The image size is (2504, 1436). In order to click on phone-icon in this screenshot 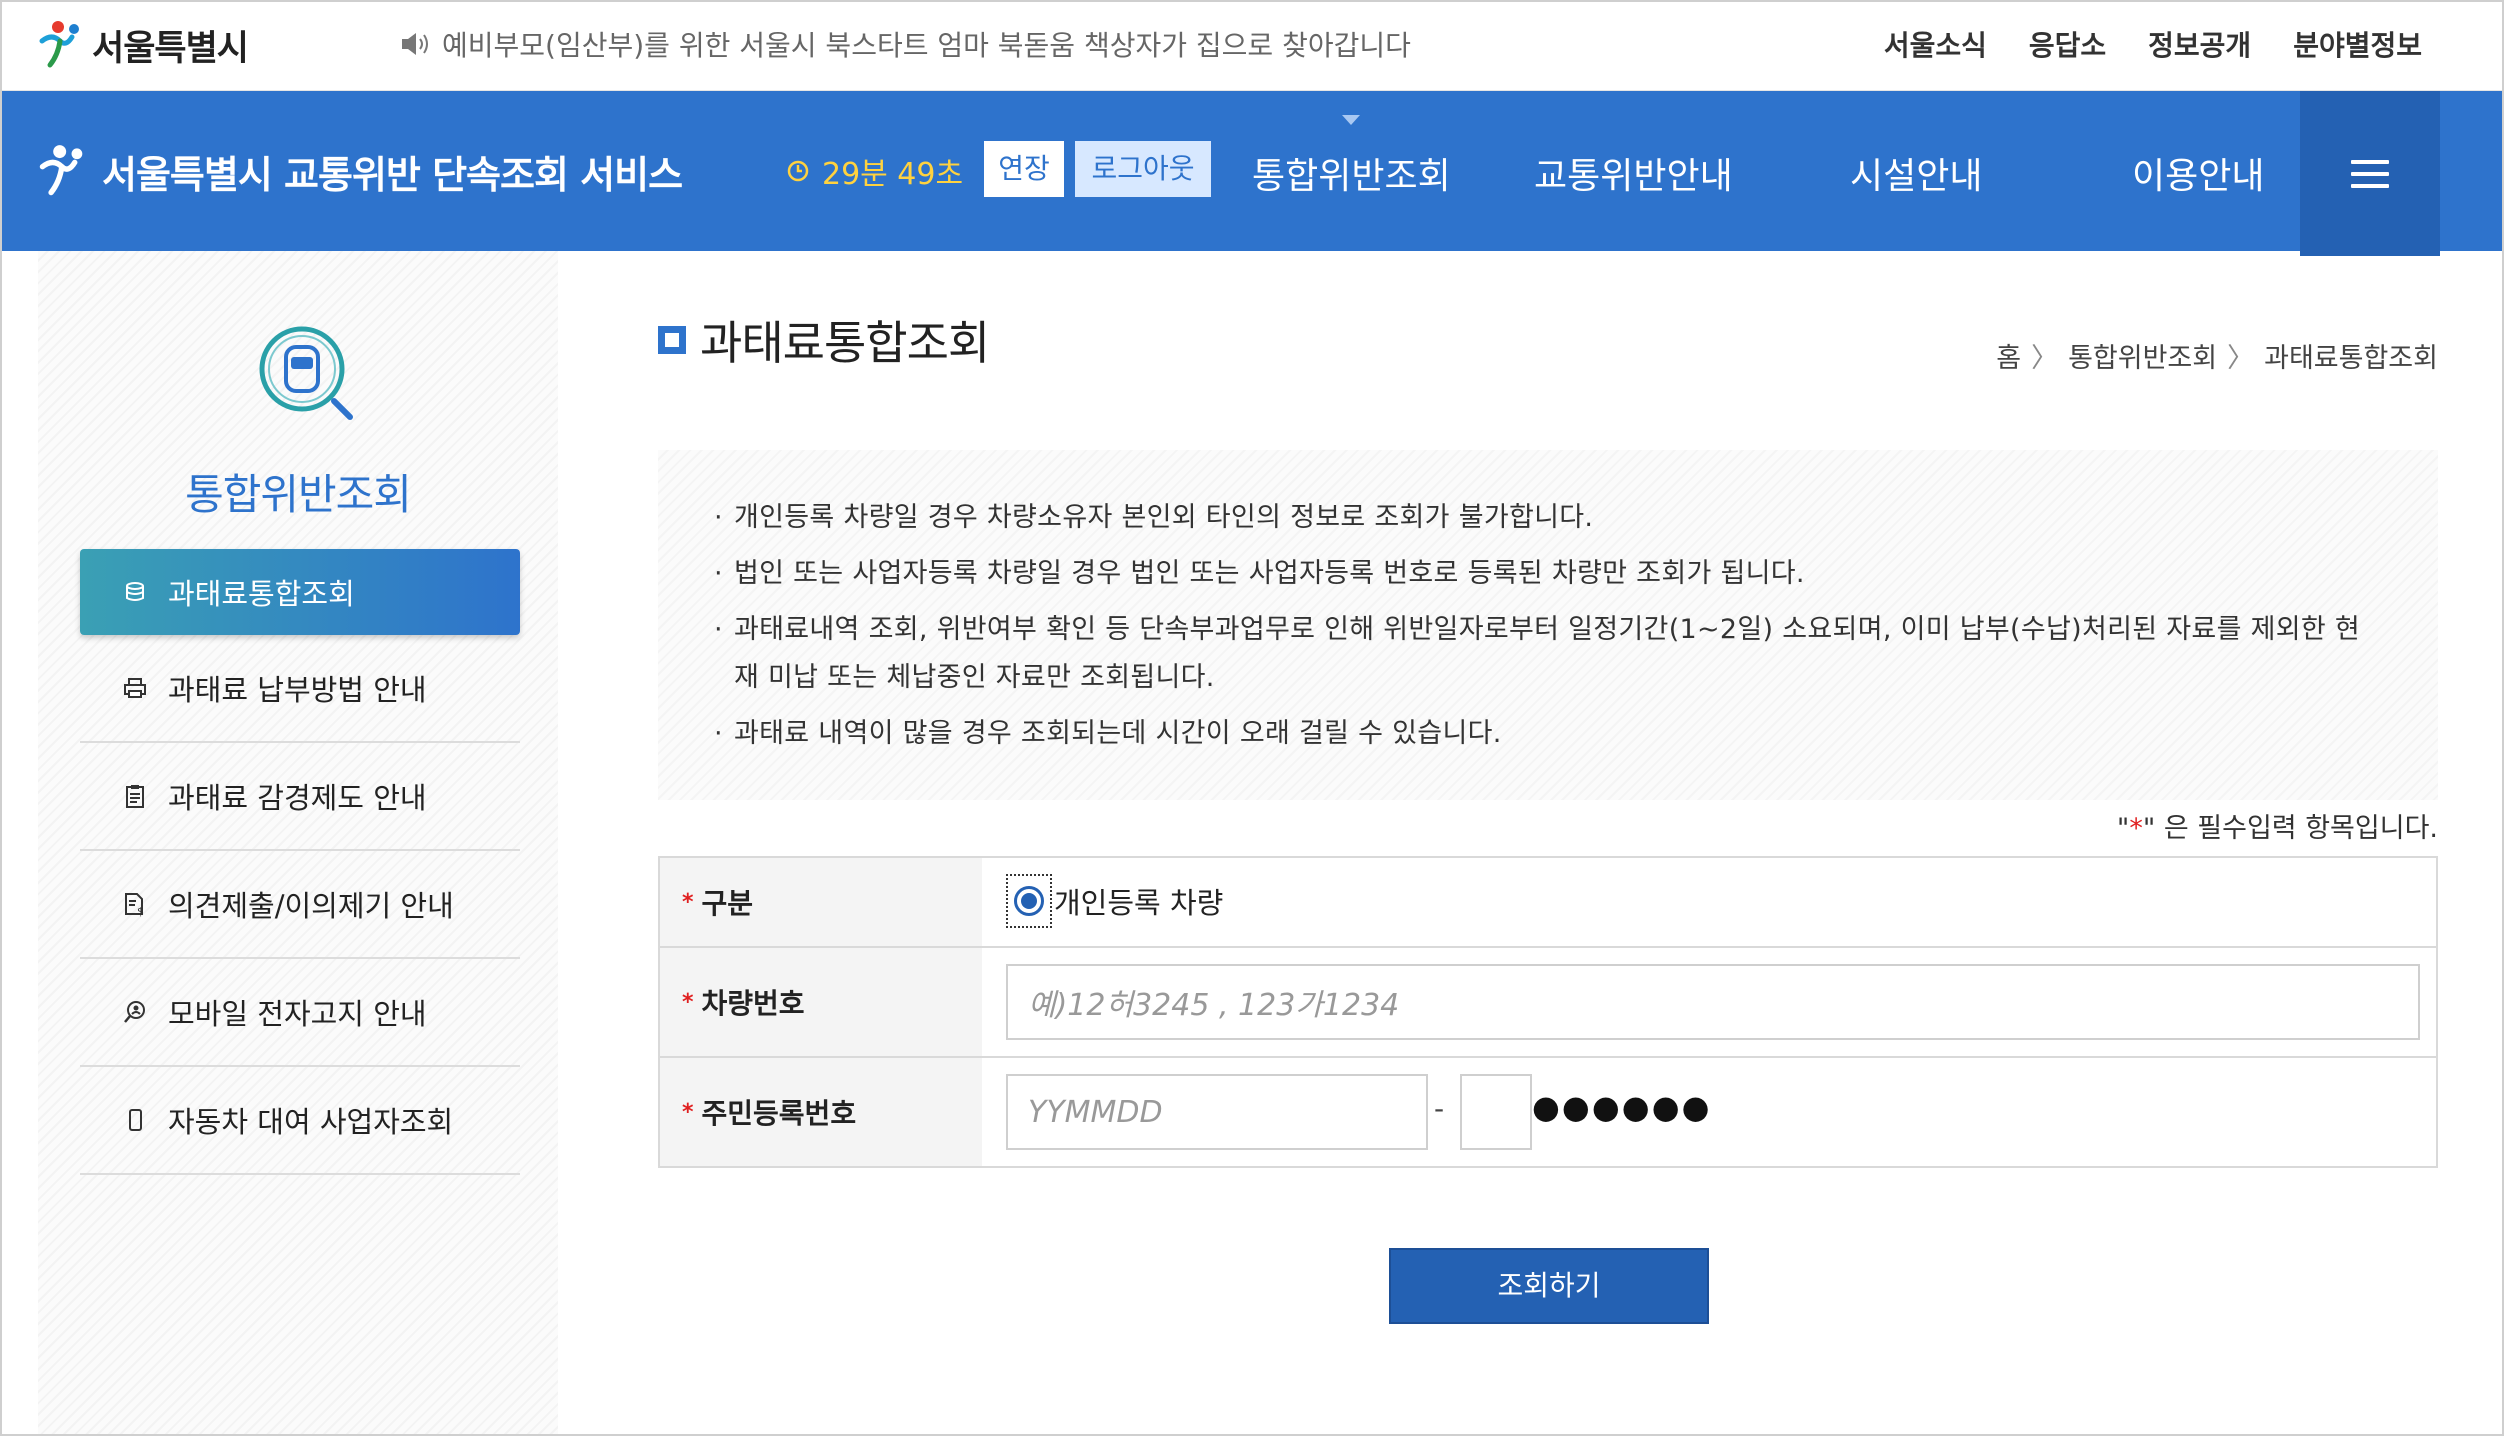, I will do `click(135, 1120)`.